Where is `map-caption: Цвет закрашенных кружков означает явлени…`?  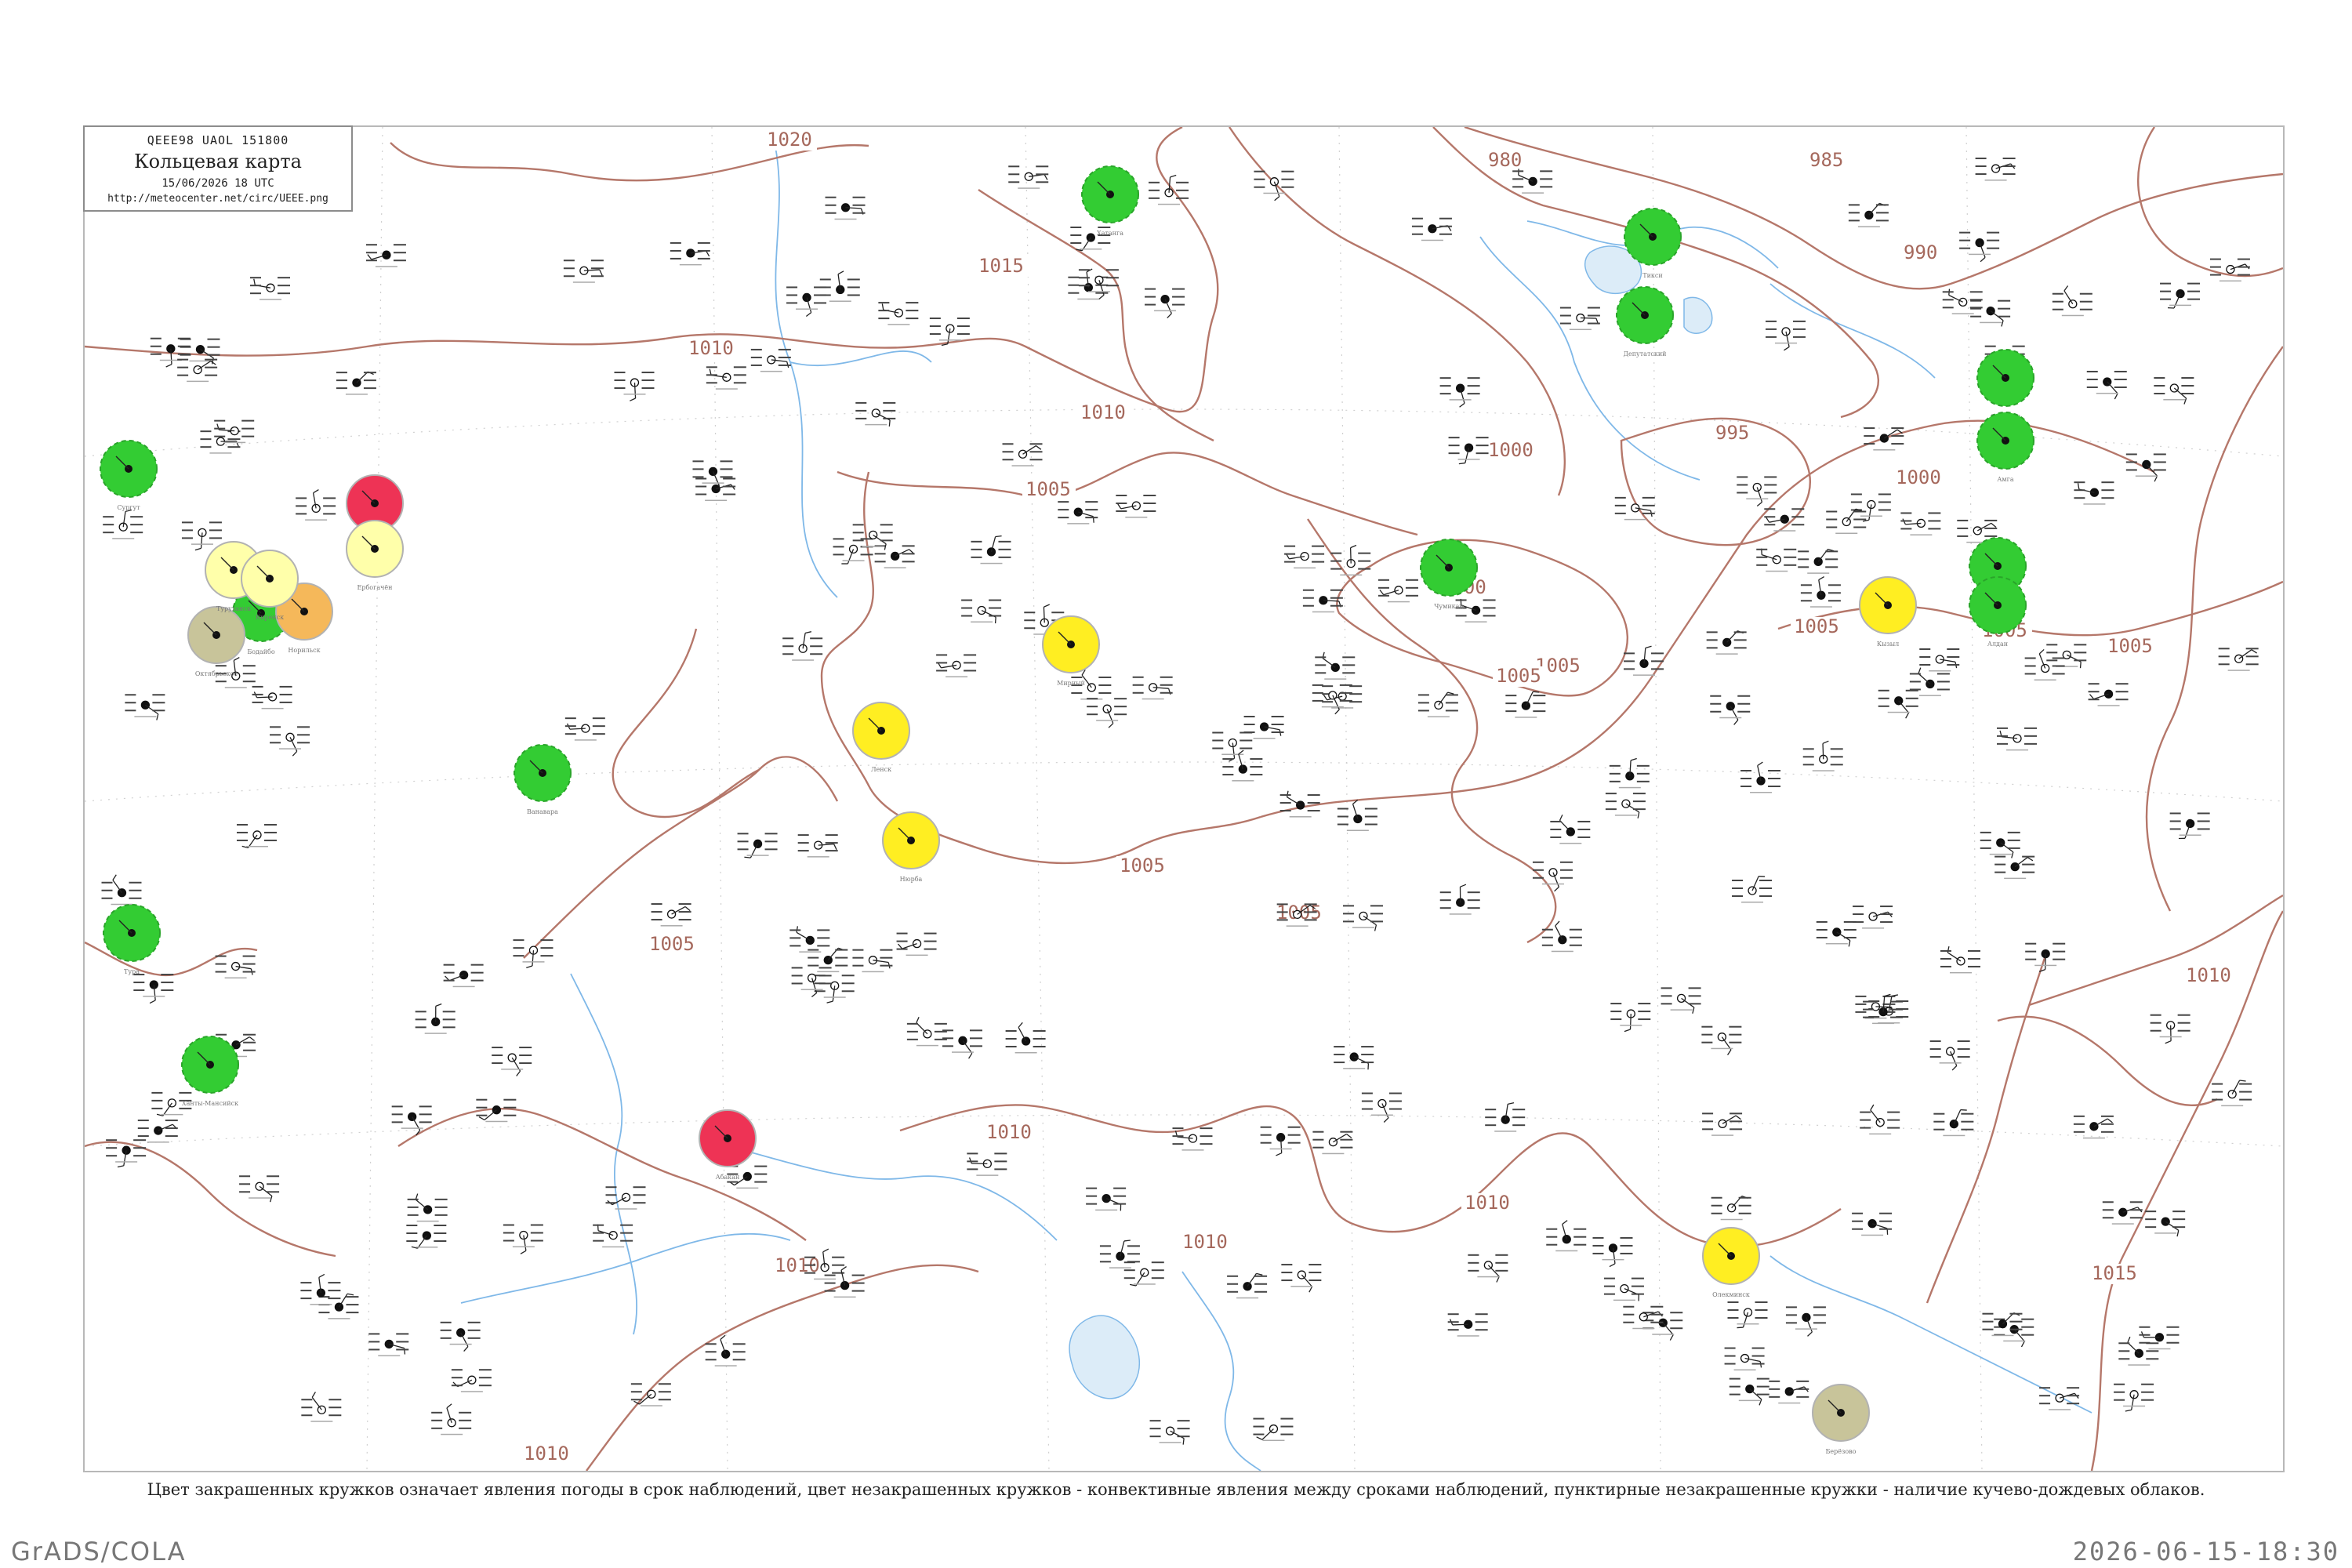
map-caption: Цвет закрашенных кружков означает явлени… is located at coordinates (1176, 1489).